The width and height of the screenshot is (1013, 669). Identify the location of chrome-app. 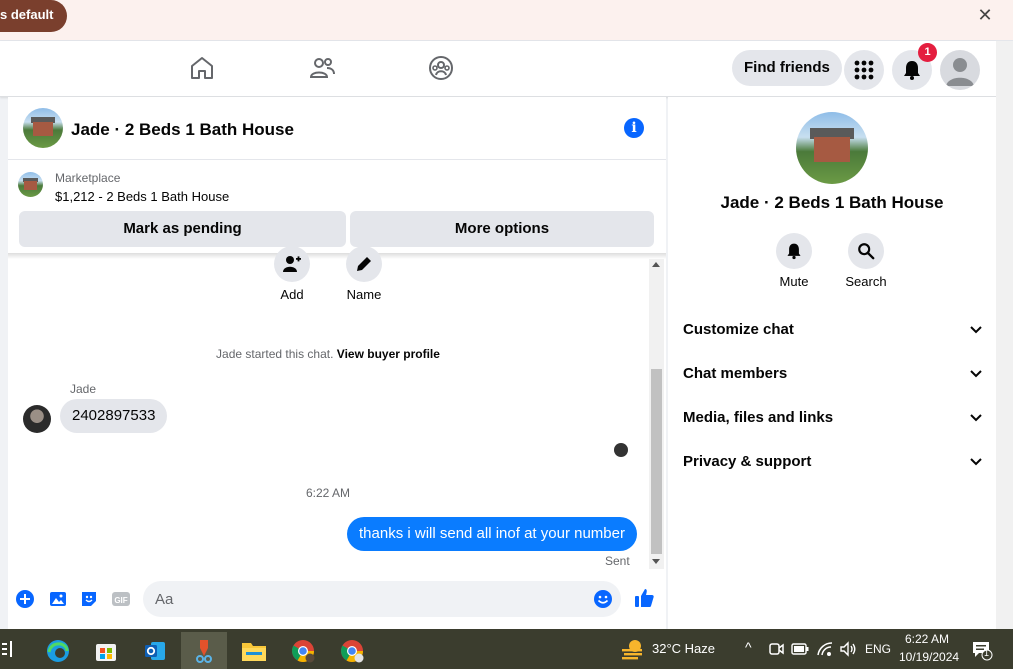
(303, 650).